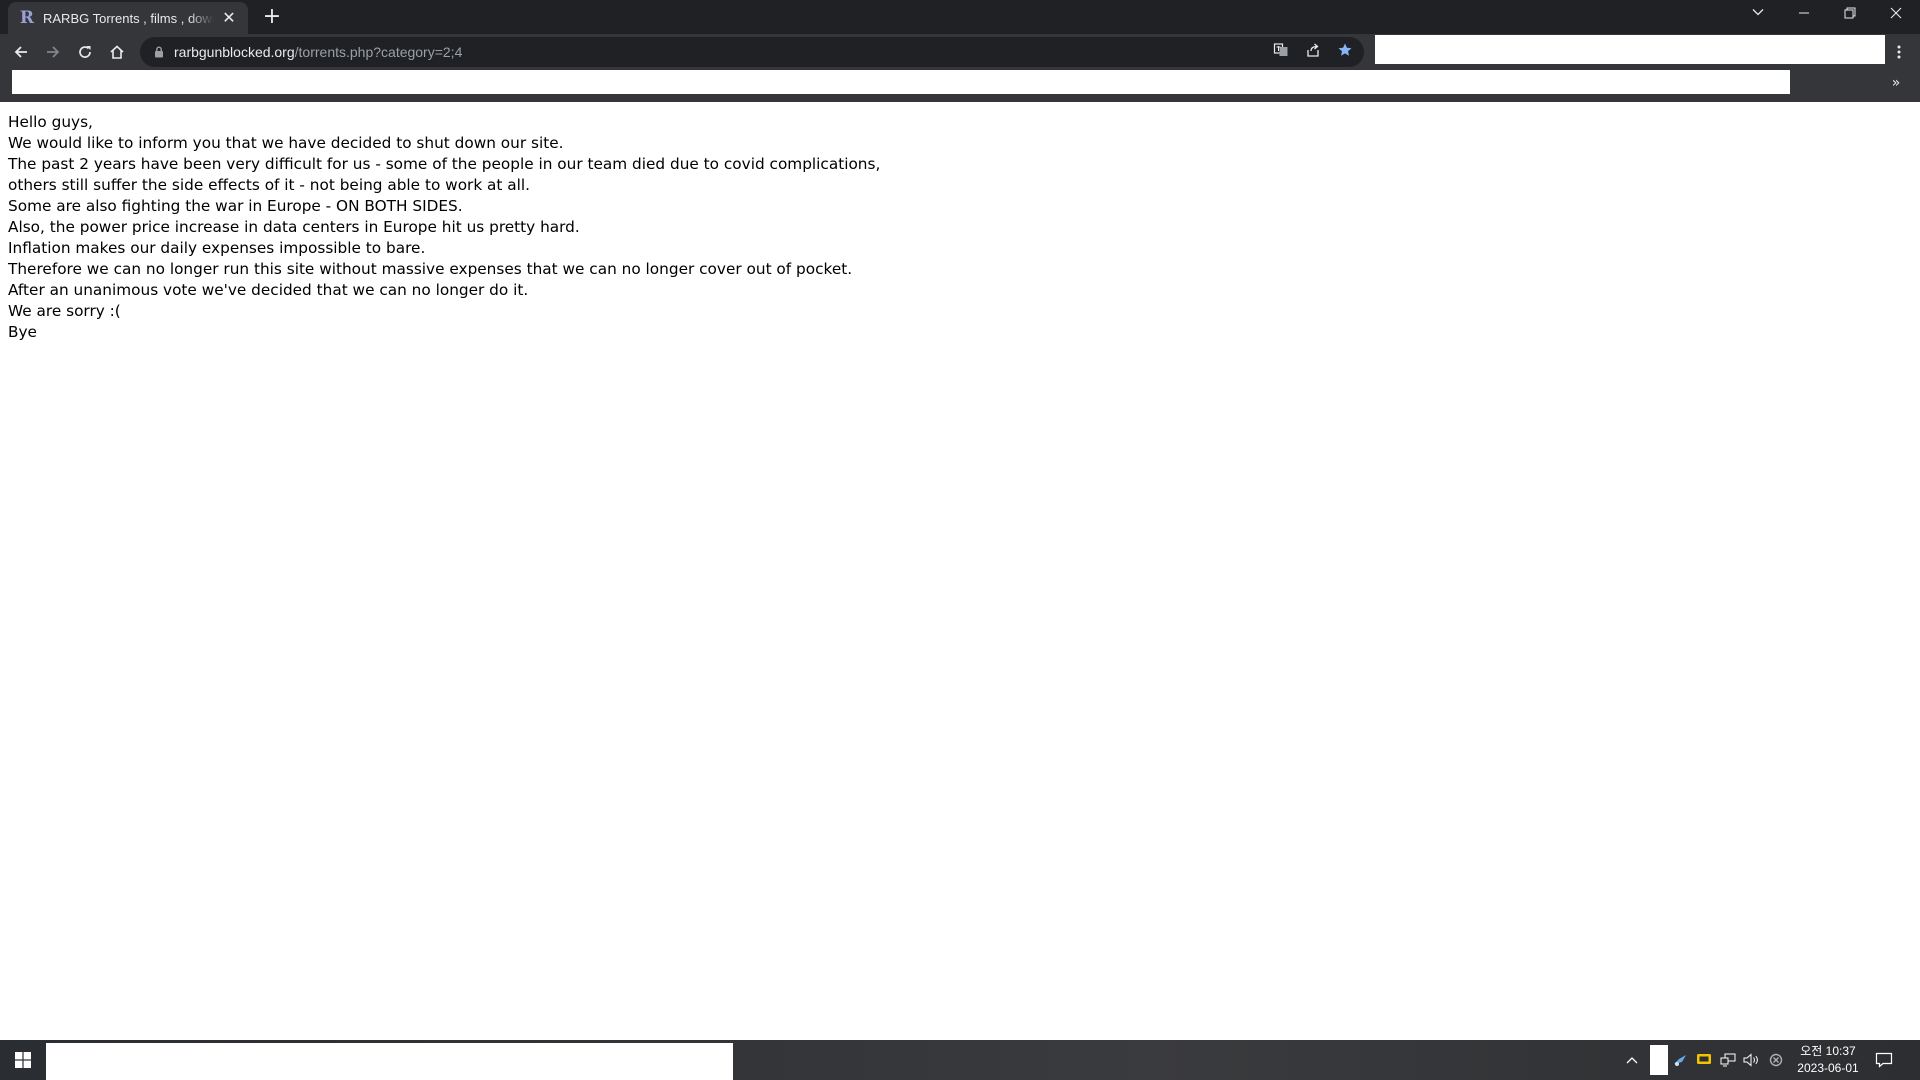  Describe the element at coordinates (1758, 12) in the screenshot. I see `chevron-down-icon` at that location.